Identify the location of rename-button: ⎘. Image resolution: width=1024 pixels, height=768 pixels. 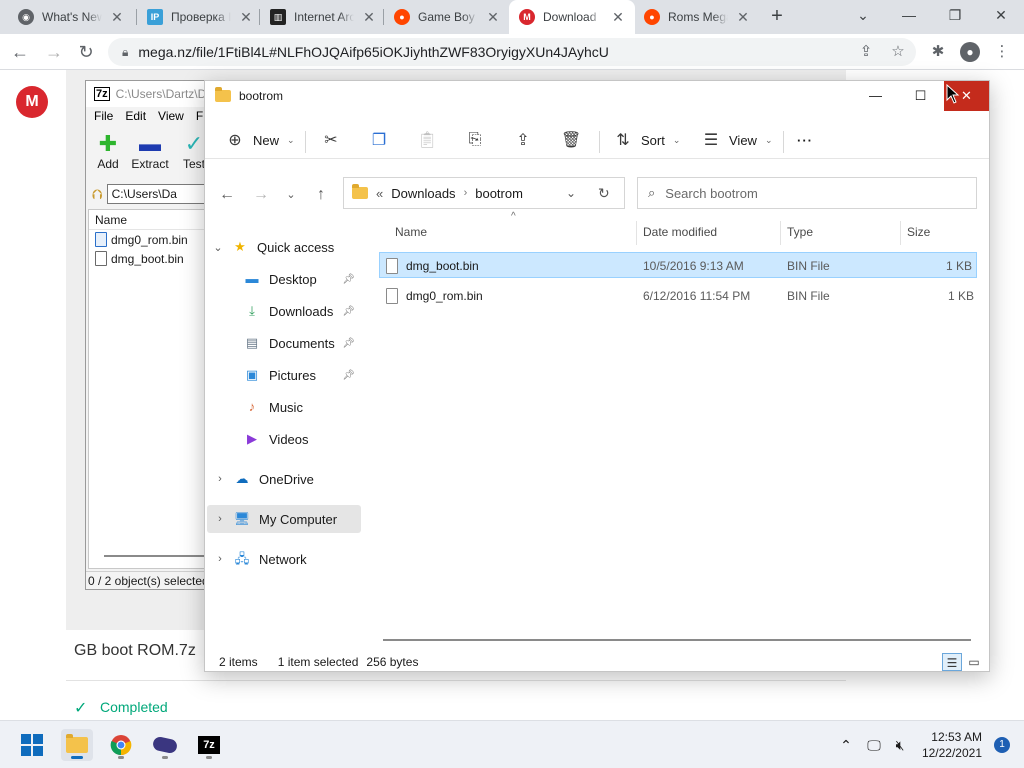
(475, 140).